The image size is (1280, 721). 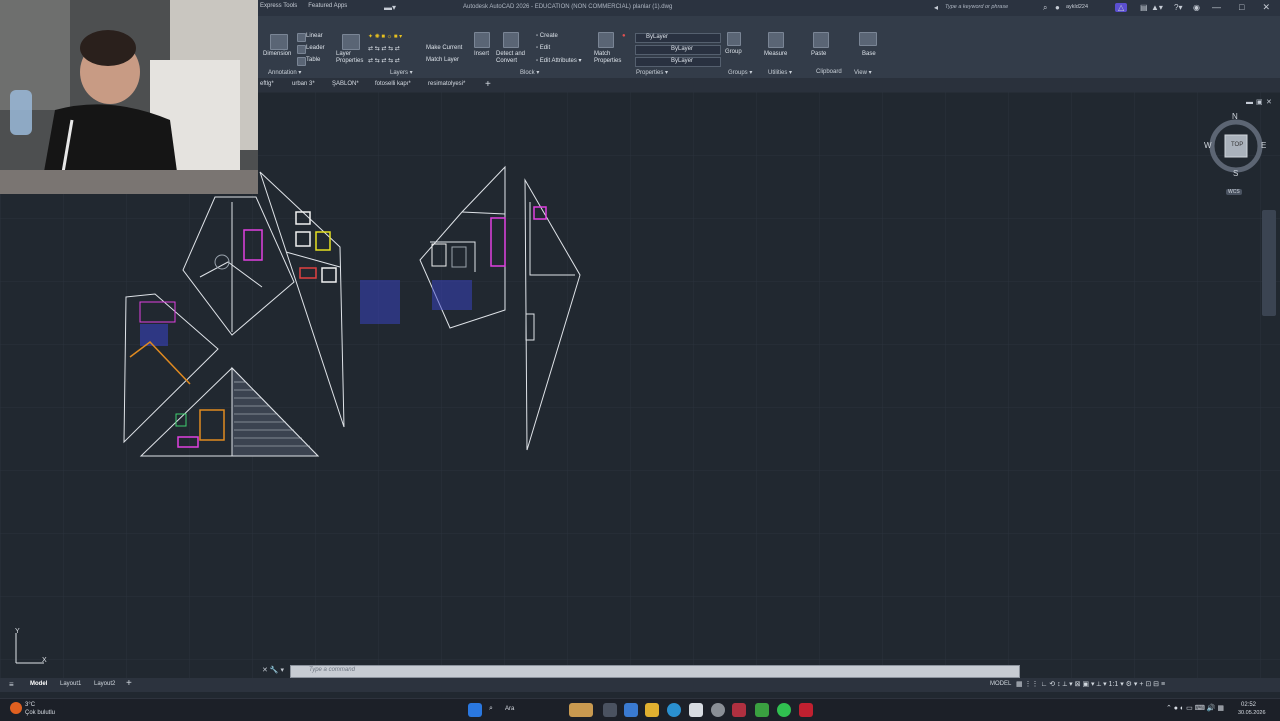 I want to click on clock-time: 02:52, so click(x=1248, y=705).